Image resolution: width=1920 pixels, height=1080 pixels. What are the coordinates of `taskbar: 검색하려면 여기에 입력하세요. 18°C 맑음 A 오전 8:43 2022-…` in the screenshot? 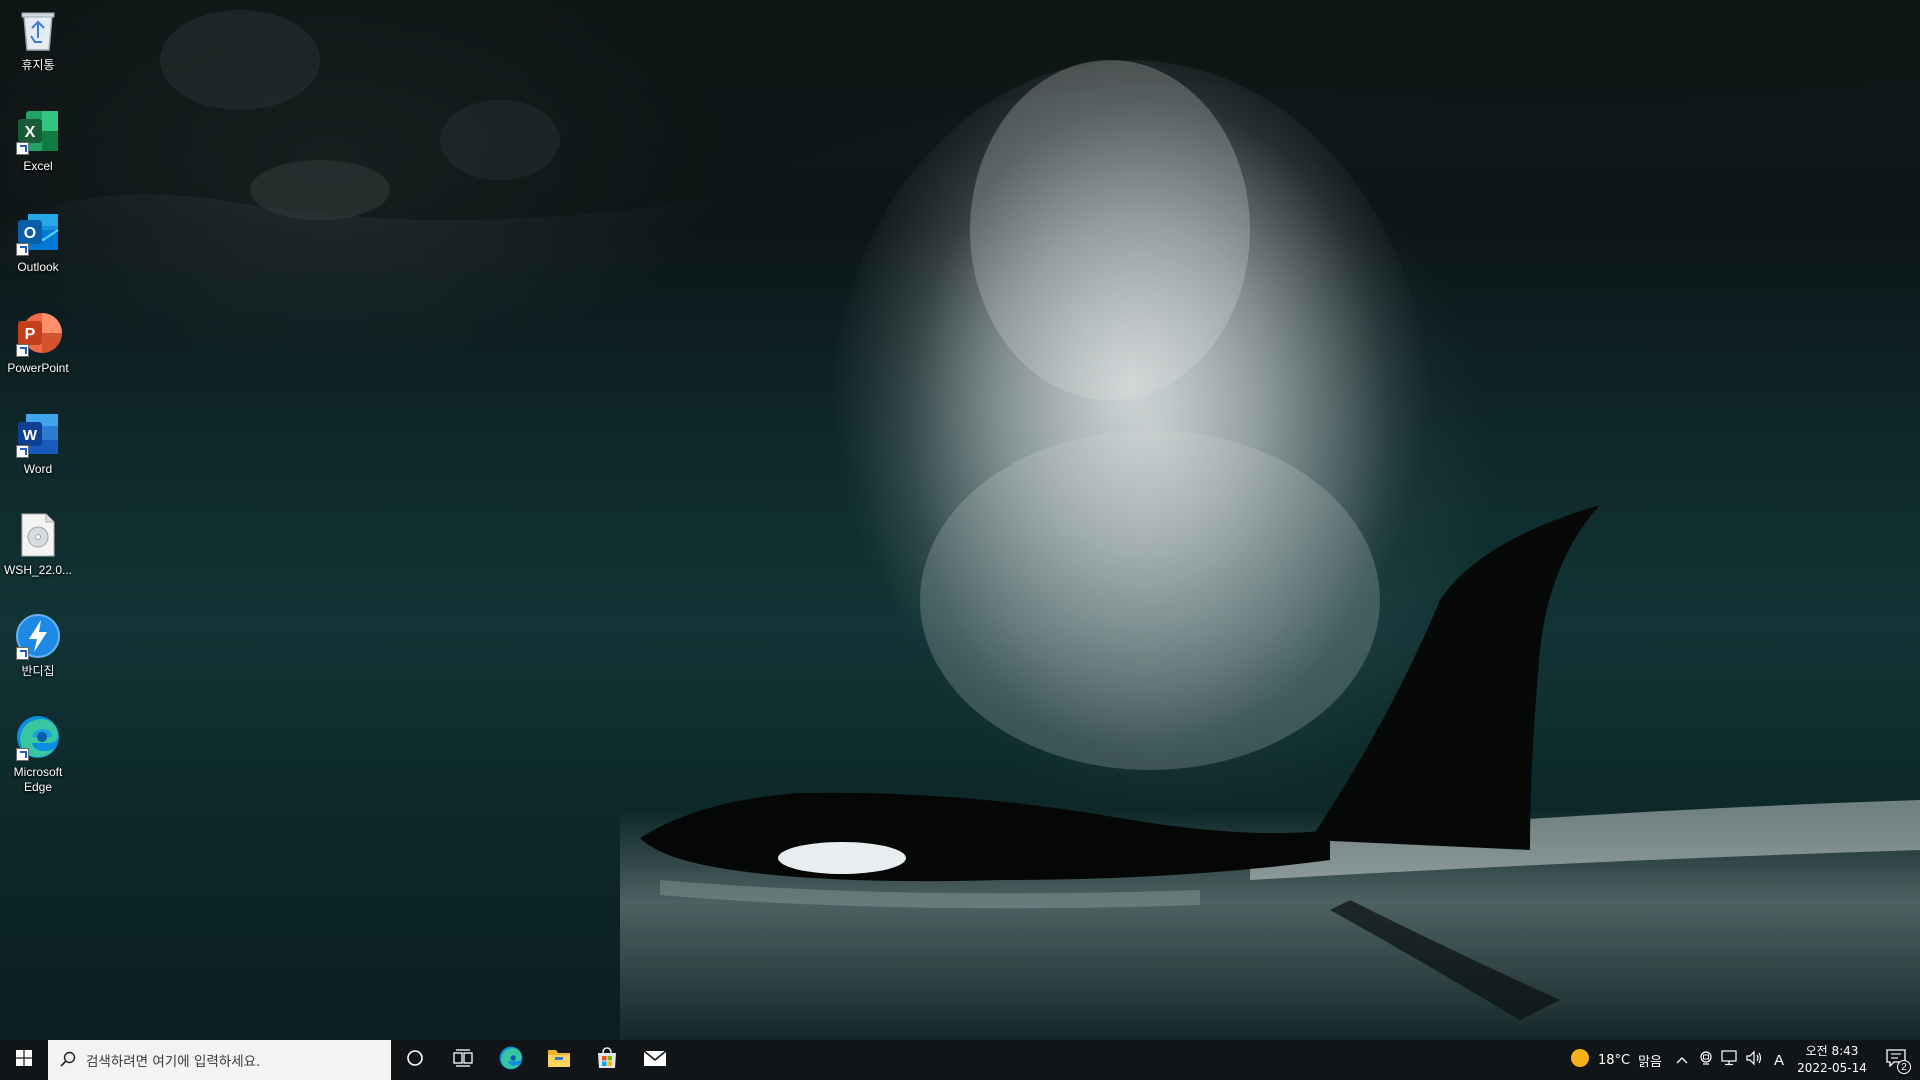 It's located at (960, 1060).